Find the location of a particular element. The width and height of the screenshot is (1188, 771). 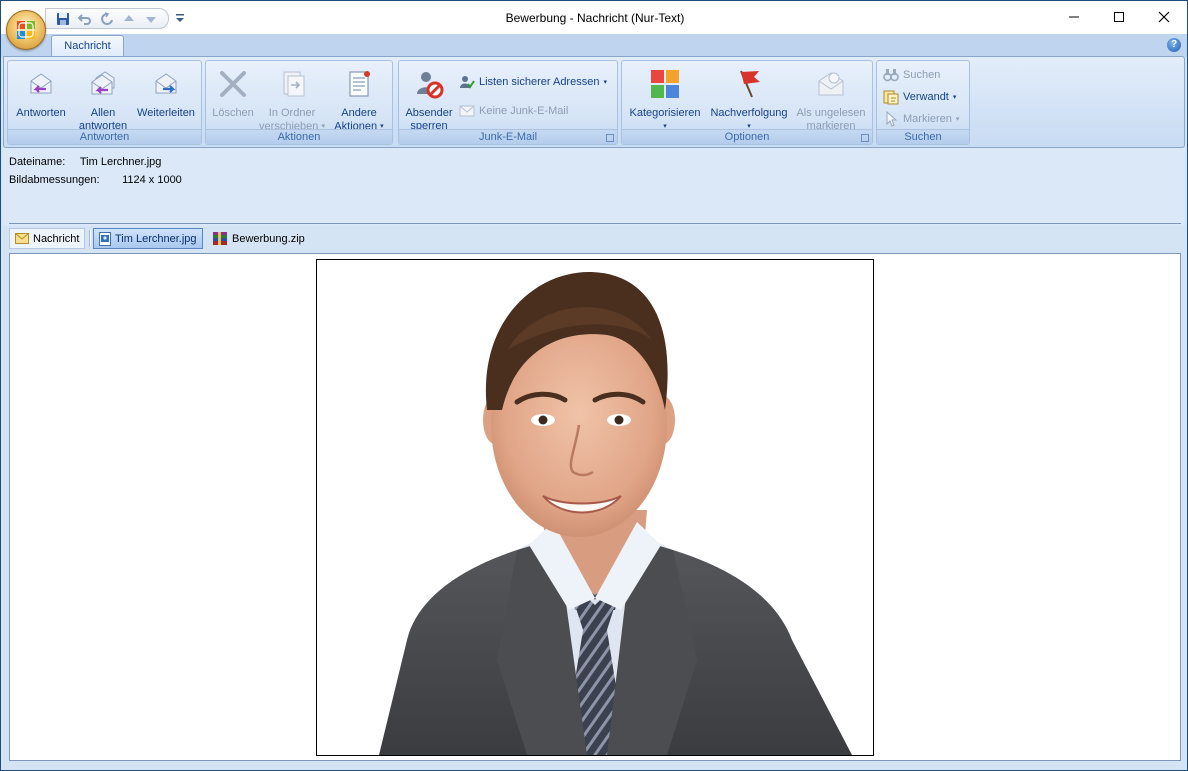

mark-unread-icon is located at coordinates (831, 84).